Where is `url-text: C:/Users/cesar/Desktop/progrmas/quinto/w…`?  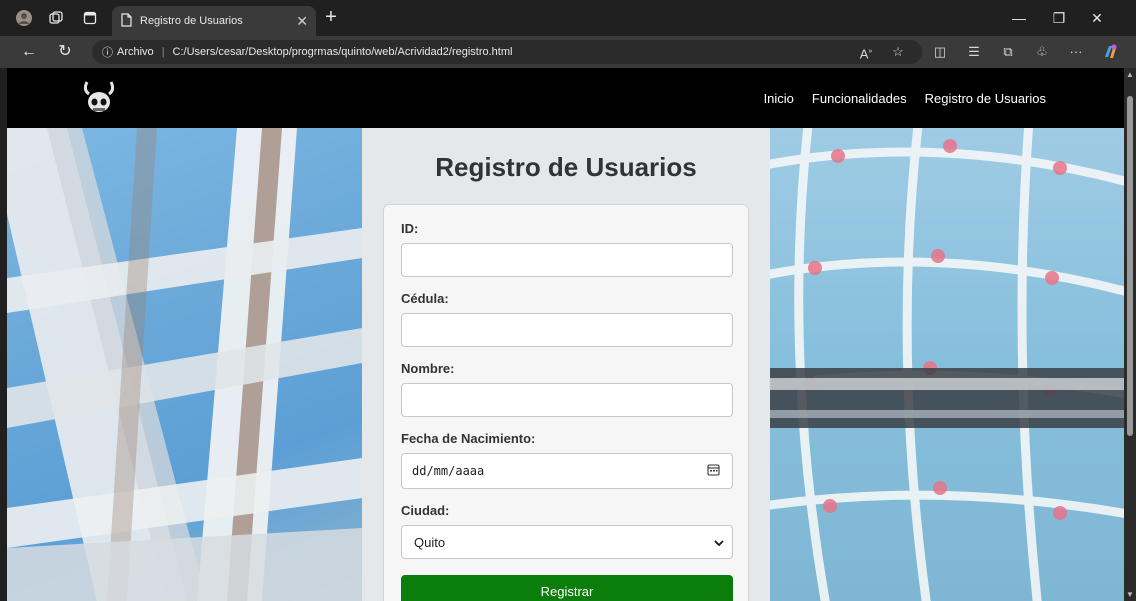
url-text: C:/Users/cesar/Desktop/progrmas/quinto/w… is located at coordinates (342, 52).